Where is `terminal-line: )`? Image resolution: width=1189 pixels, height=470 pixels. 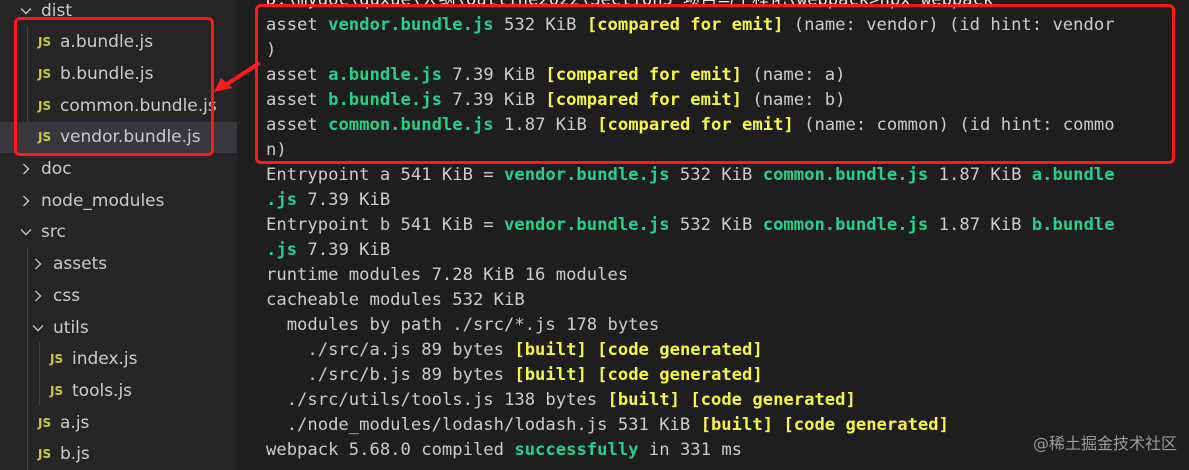 terminal-line: ) is located at coordinates (271, 50).